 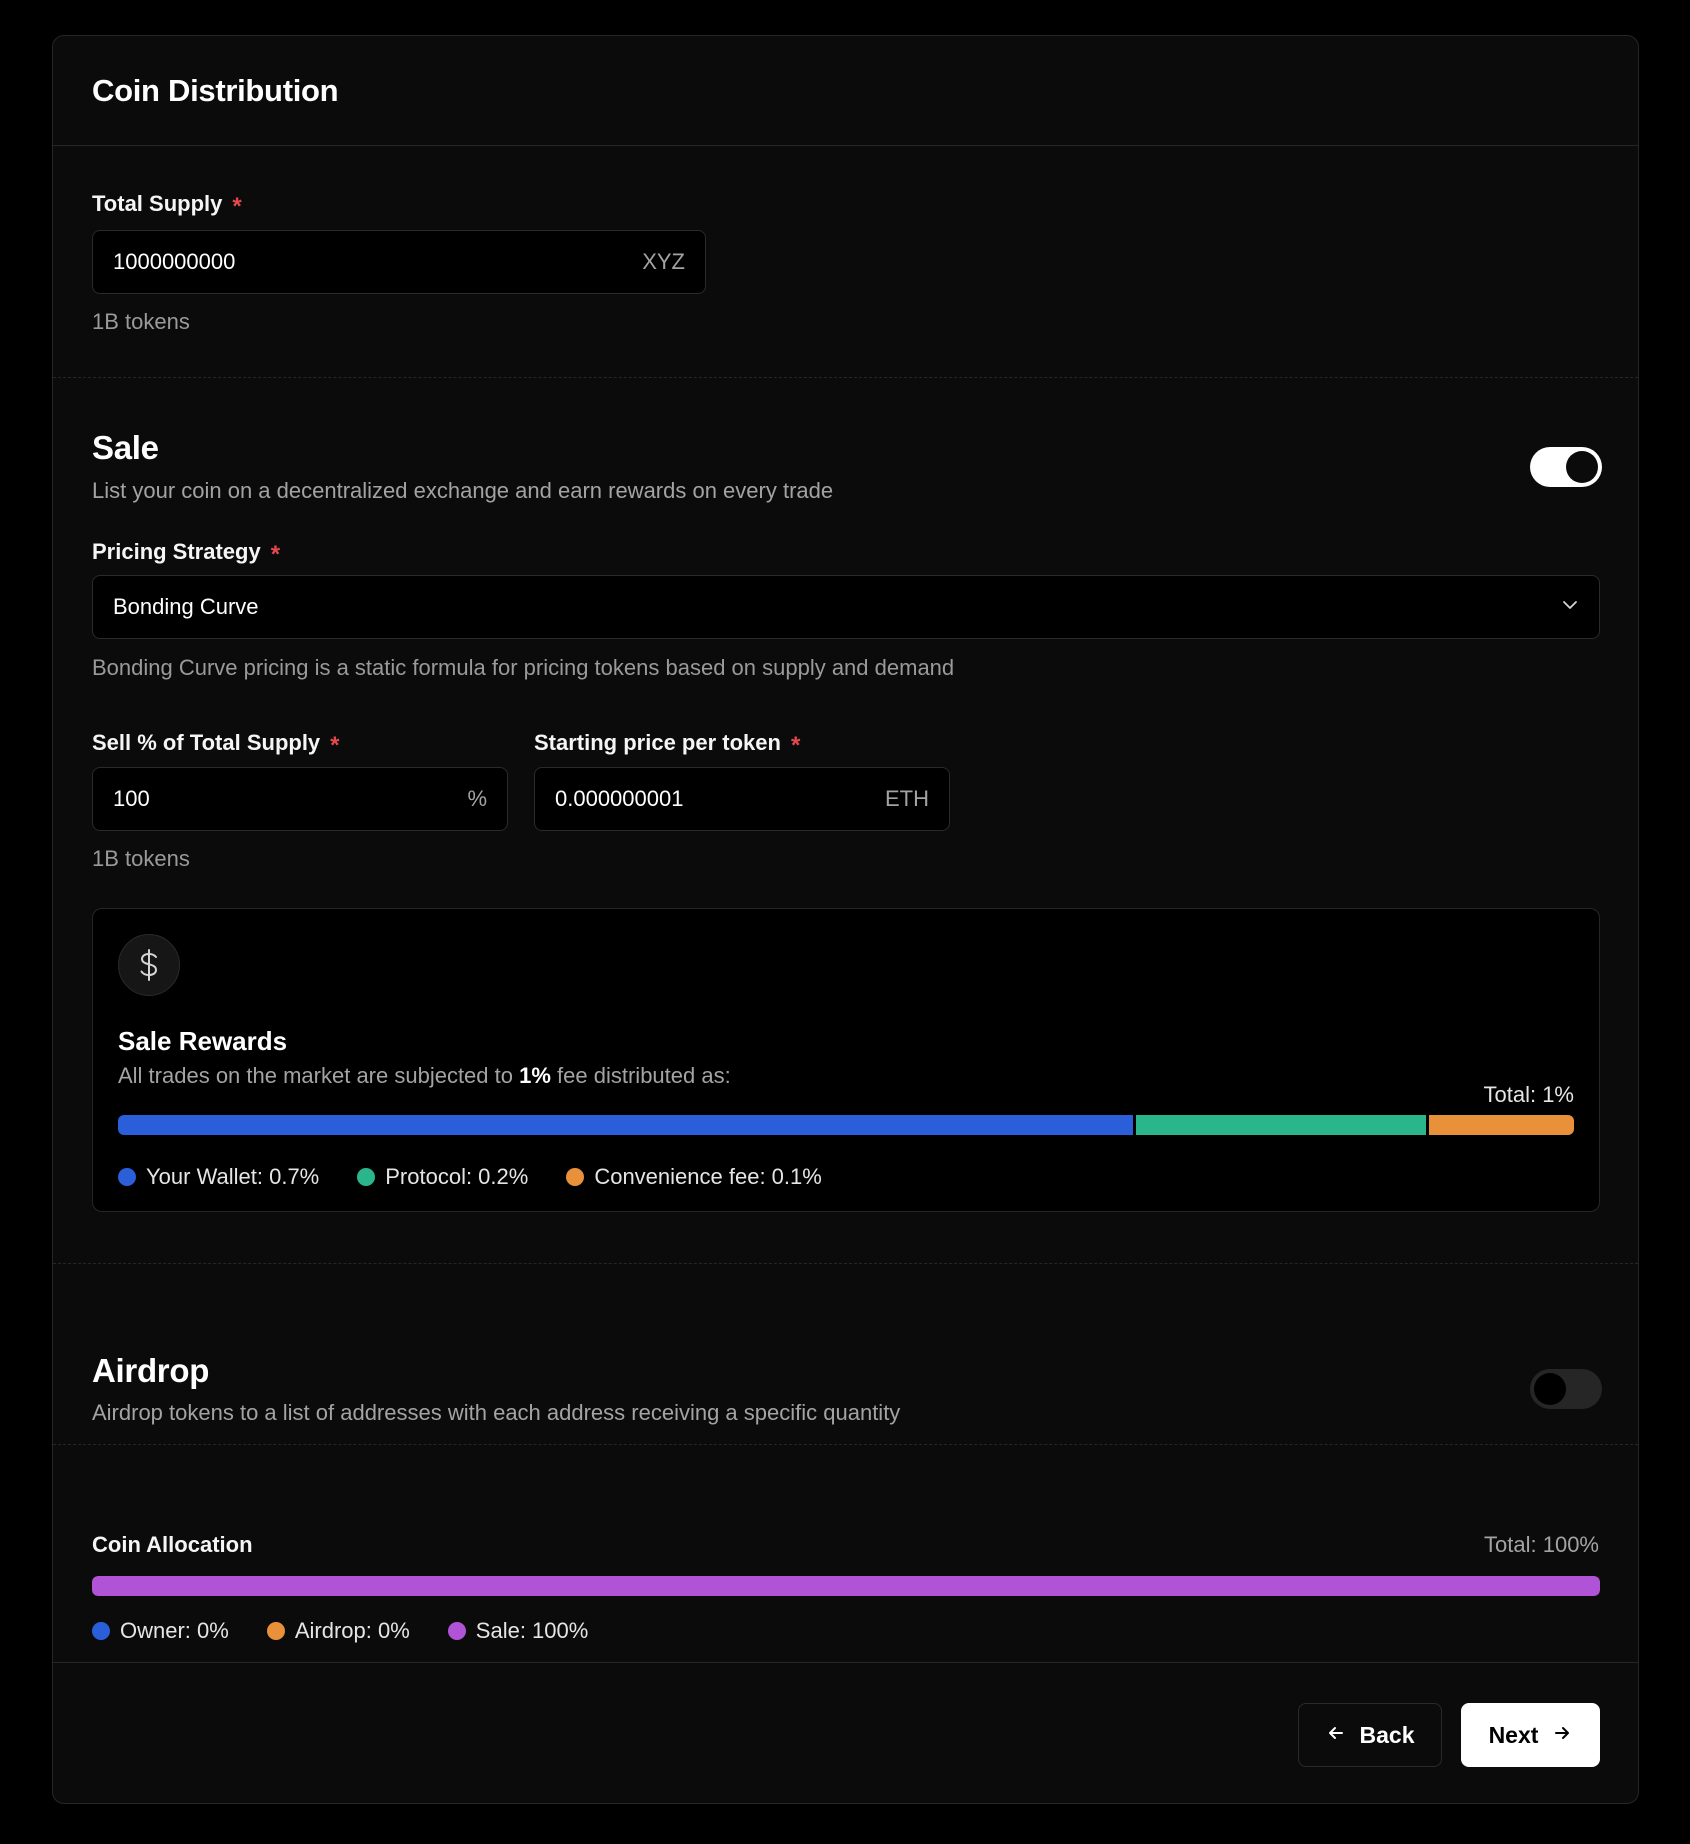 I want to click on card-header: Coin Distribution, so click(x=845, y=91).